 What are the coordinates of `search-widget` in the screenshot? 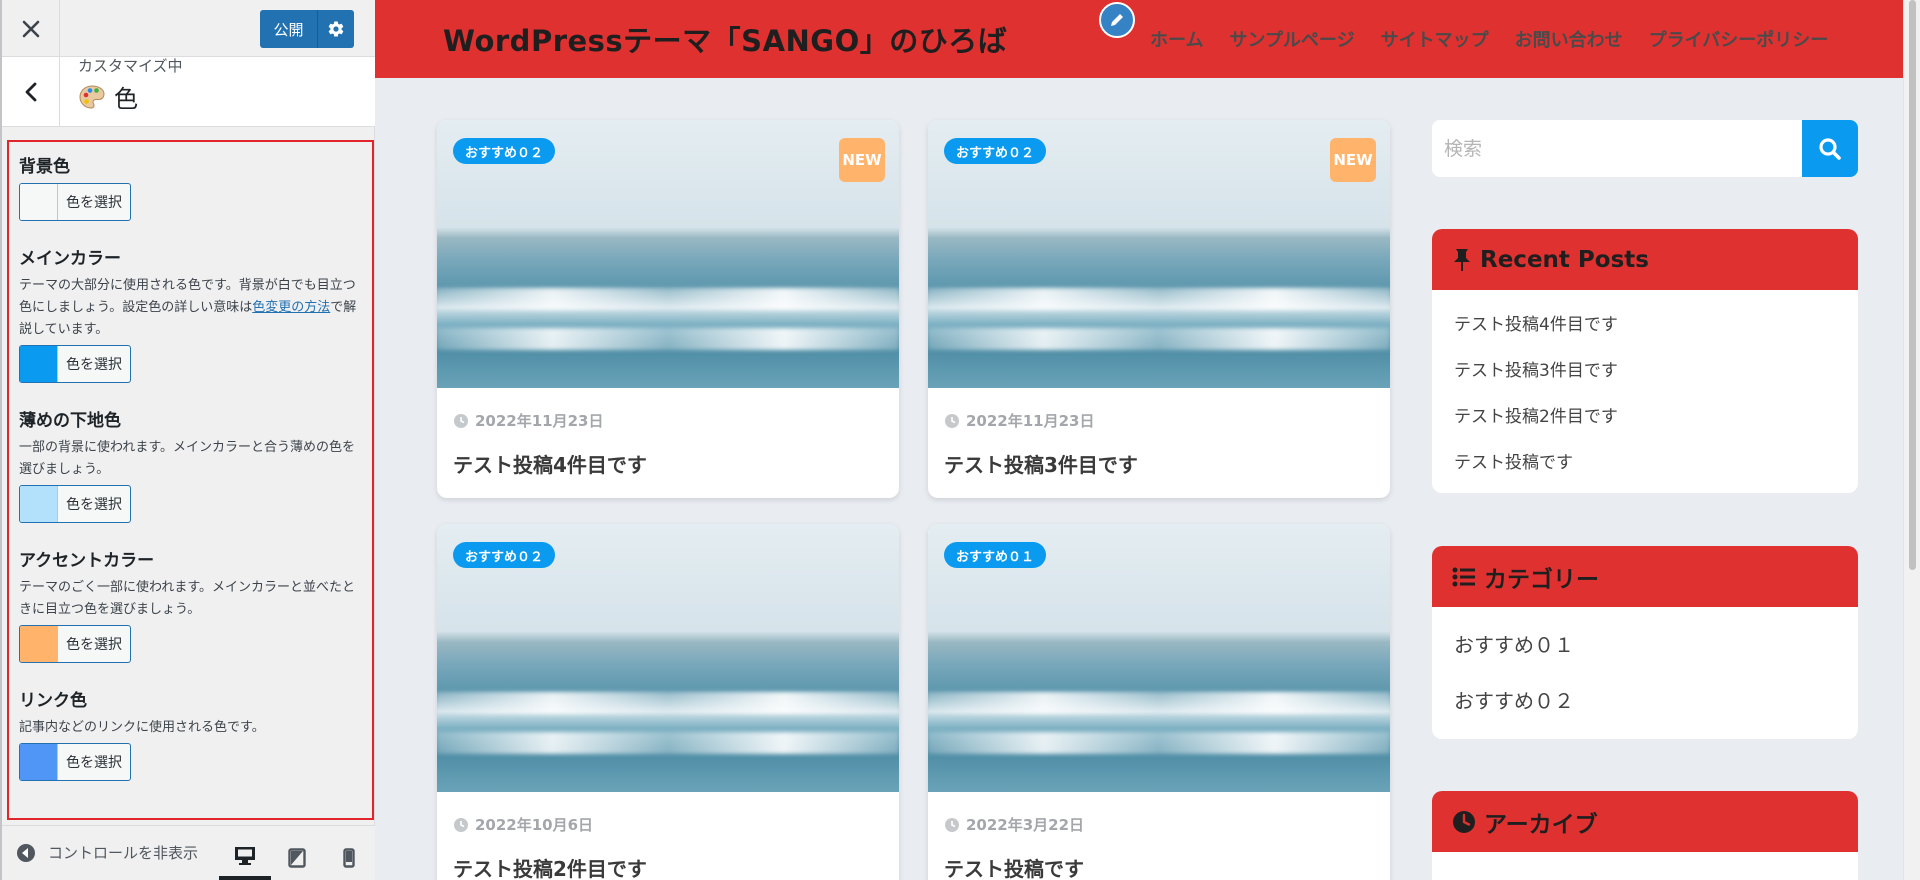 It's located at (1645, 148).